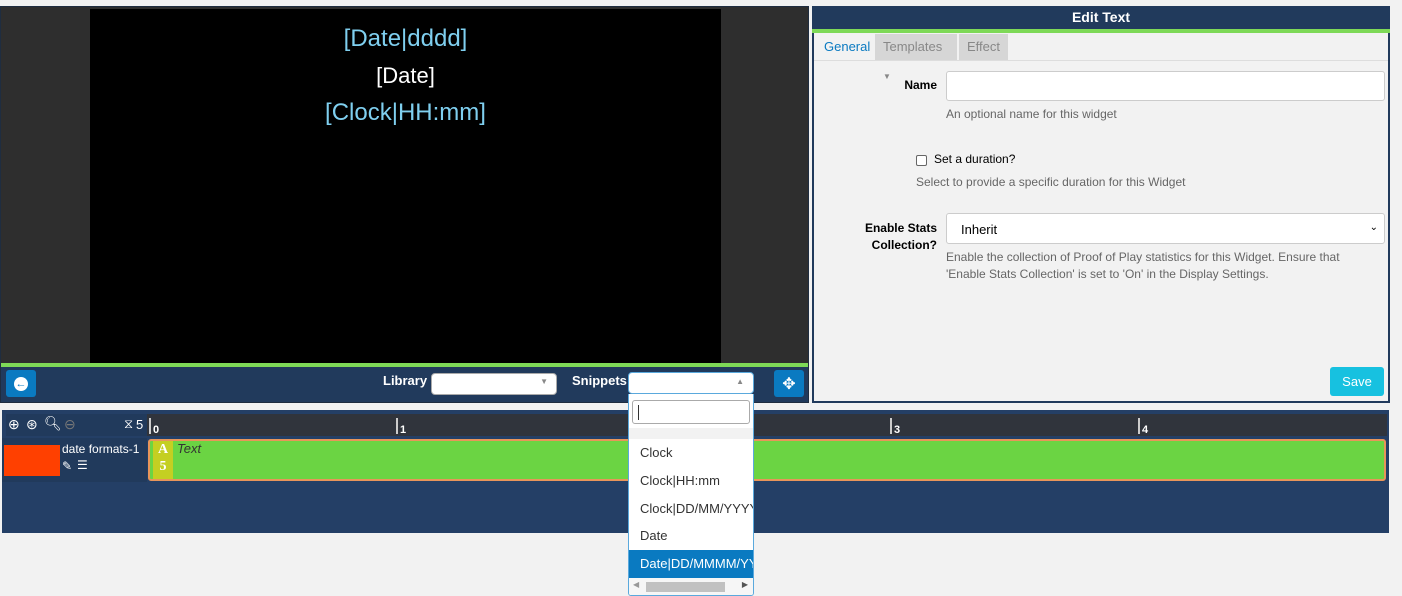 The image size is (1402, 596). What do you see at coordinates (1031, 114) in the screenshot?
I see `name-help: An optional name for this widget` at bounding box center [1031, 114].